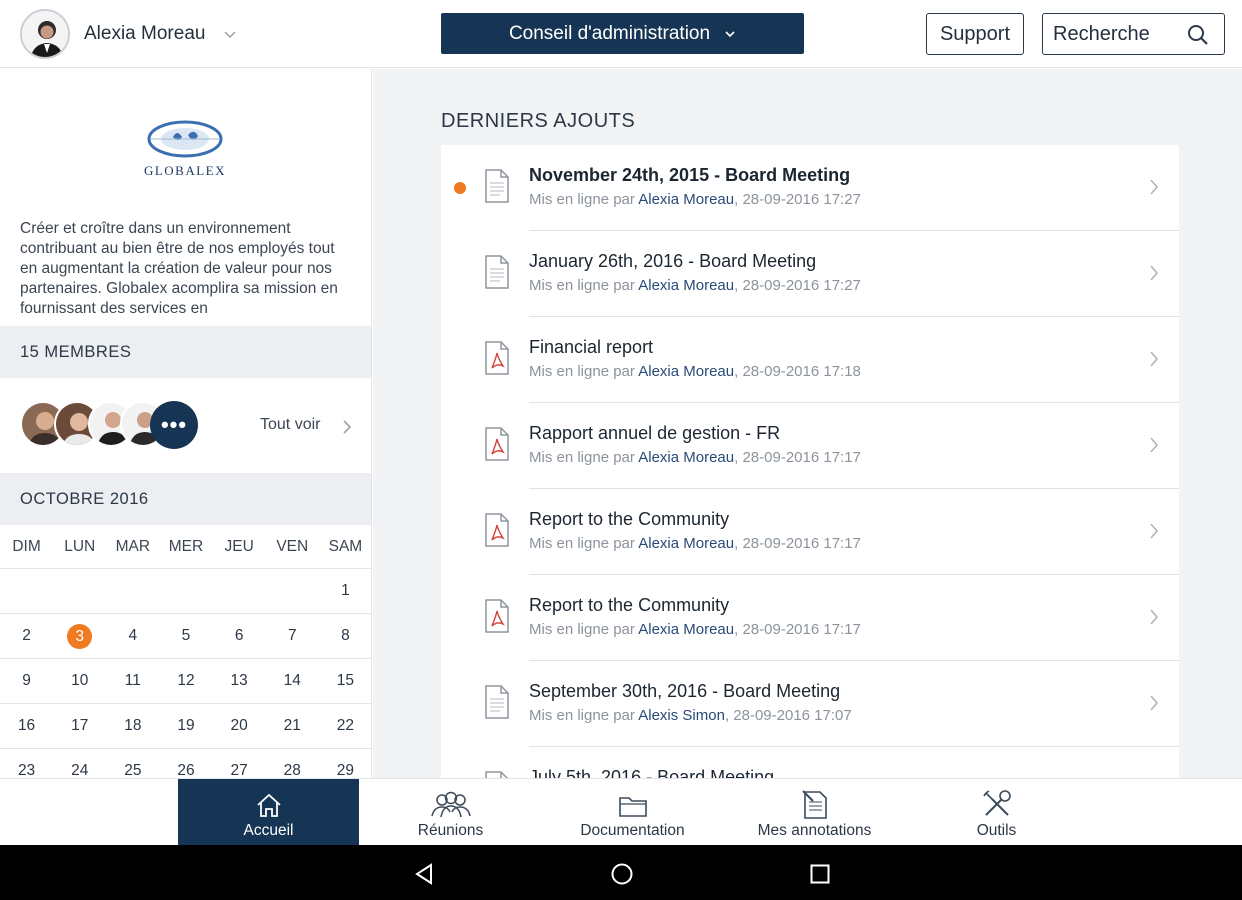  What do you see at coordinates (132, 636) in the screenshot?
I see `calendar-day: 4` at bounding box center [132, 636].